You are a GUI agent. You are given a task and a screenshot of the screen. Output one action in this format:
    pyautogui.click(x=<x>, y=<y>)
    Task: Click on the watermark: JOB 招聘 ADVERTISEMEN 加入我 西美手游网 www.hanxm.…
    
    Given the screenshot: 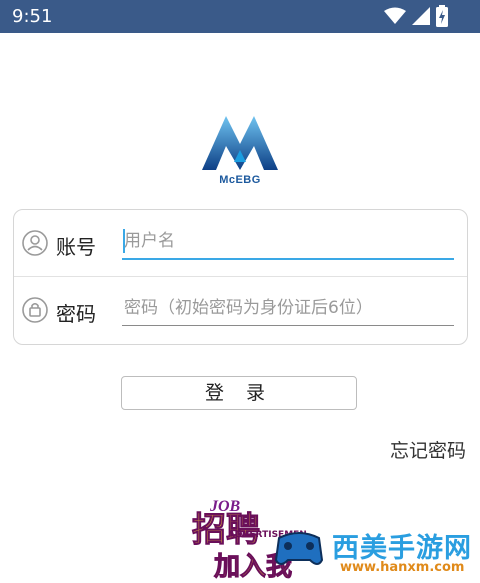 What is the action you would take?
    pyautogui.click(x=330, y=529)
    